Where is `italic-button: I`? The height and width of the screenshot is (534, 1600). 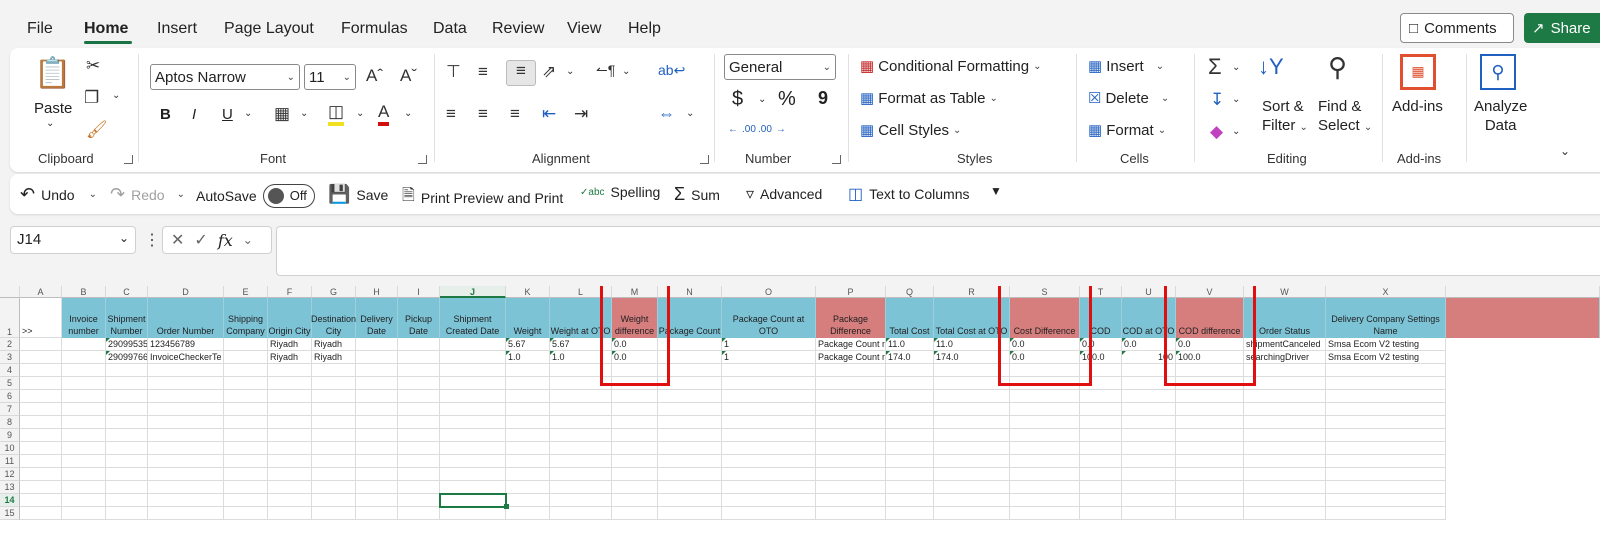 italic-button: I is located at coordinates (194, 114).